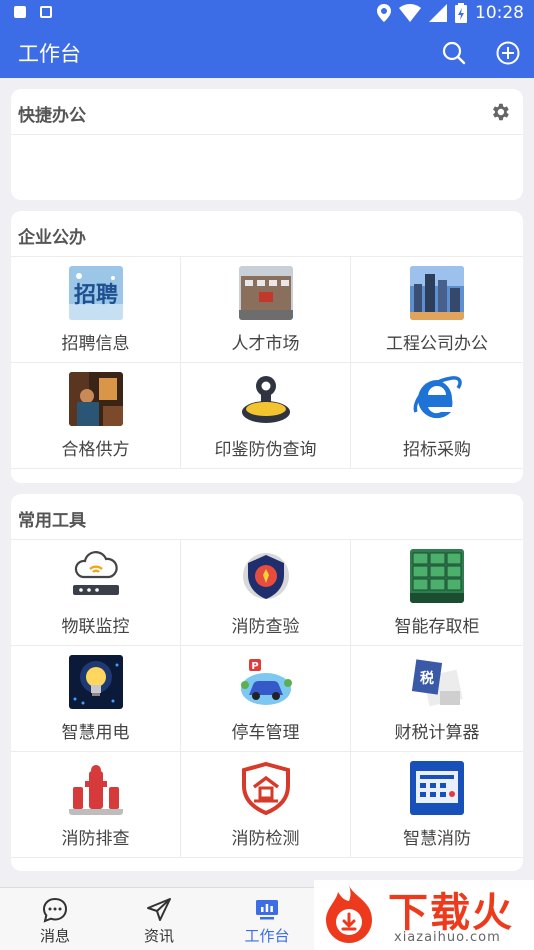  What do you see at coordinates (384, 13) in the screenshot?
I see `location-icon` at bounding box center [384, 13].